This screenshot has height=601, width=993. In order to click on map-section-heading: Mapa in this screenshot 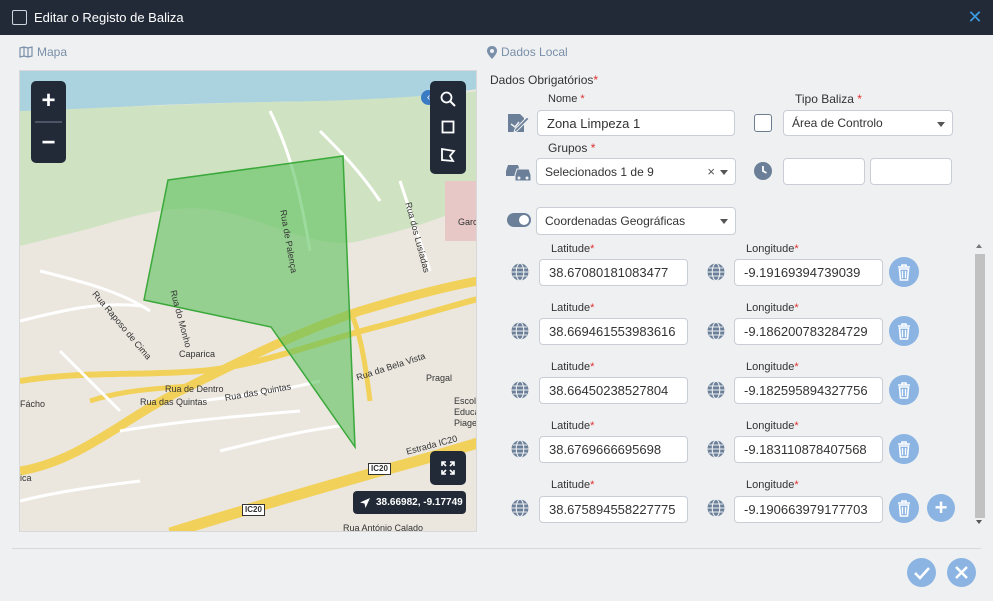, I will do `click(43, 52)`.